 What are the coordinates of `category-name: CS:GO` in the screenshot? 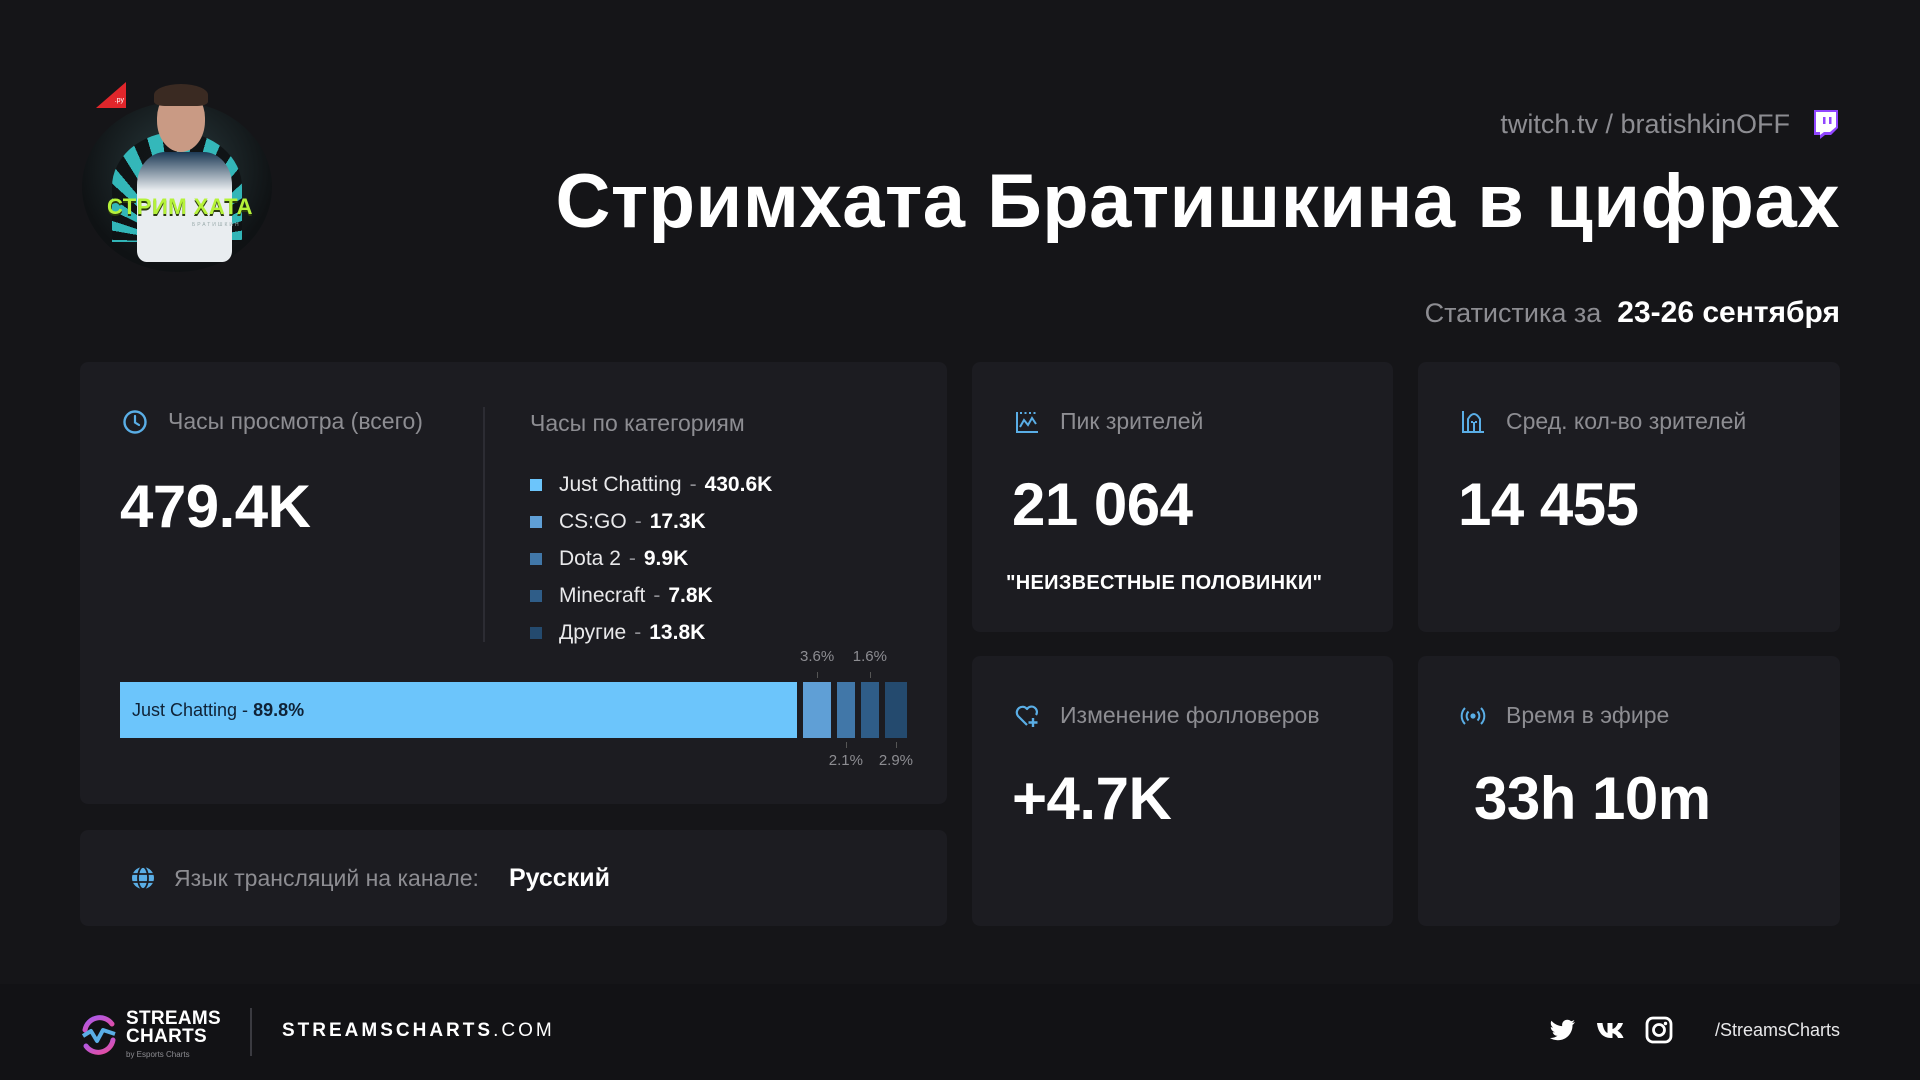 It's located at (593, 521).